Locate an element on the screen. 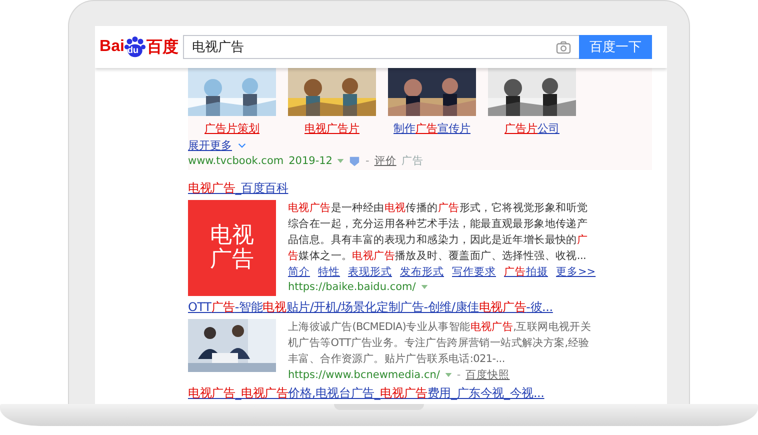 Image resolution: width=758 pixels, height=435 pixels. shield-icon is located at coordinates (354, 161).